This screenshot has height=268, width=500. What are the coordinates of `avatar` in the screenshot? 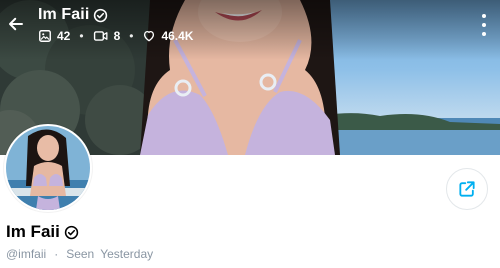 It's located at (48, 168).